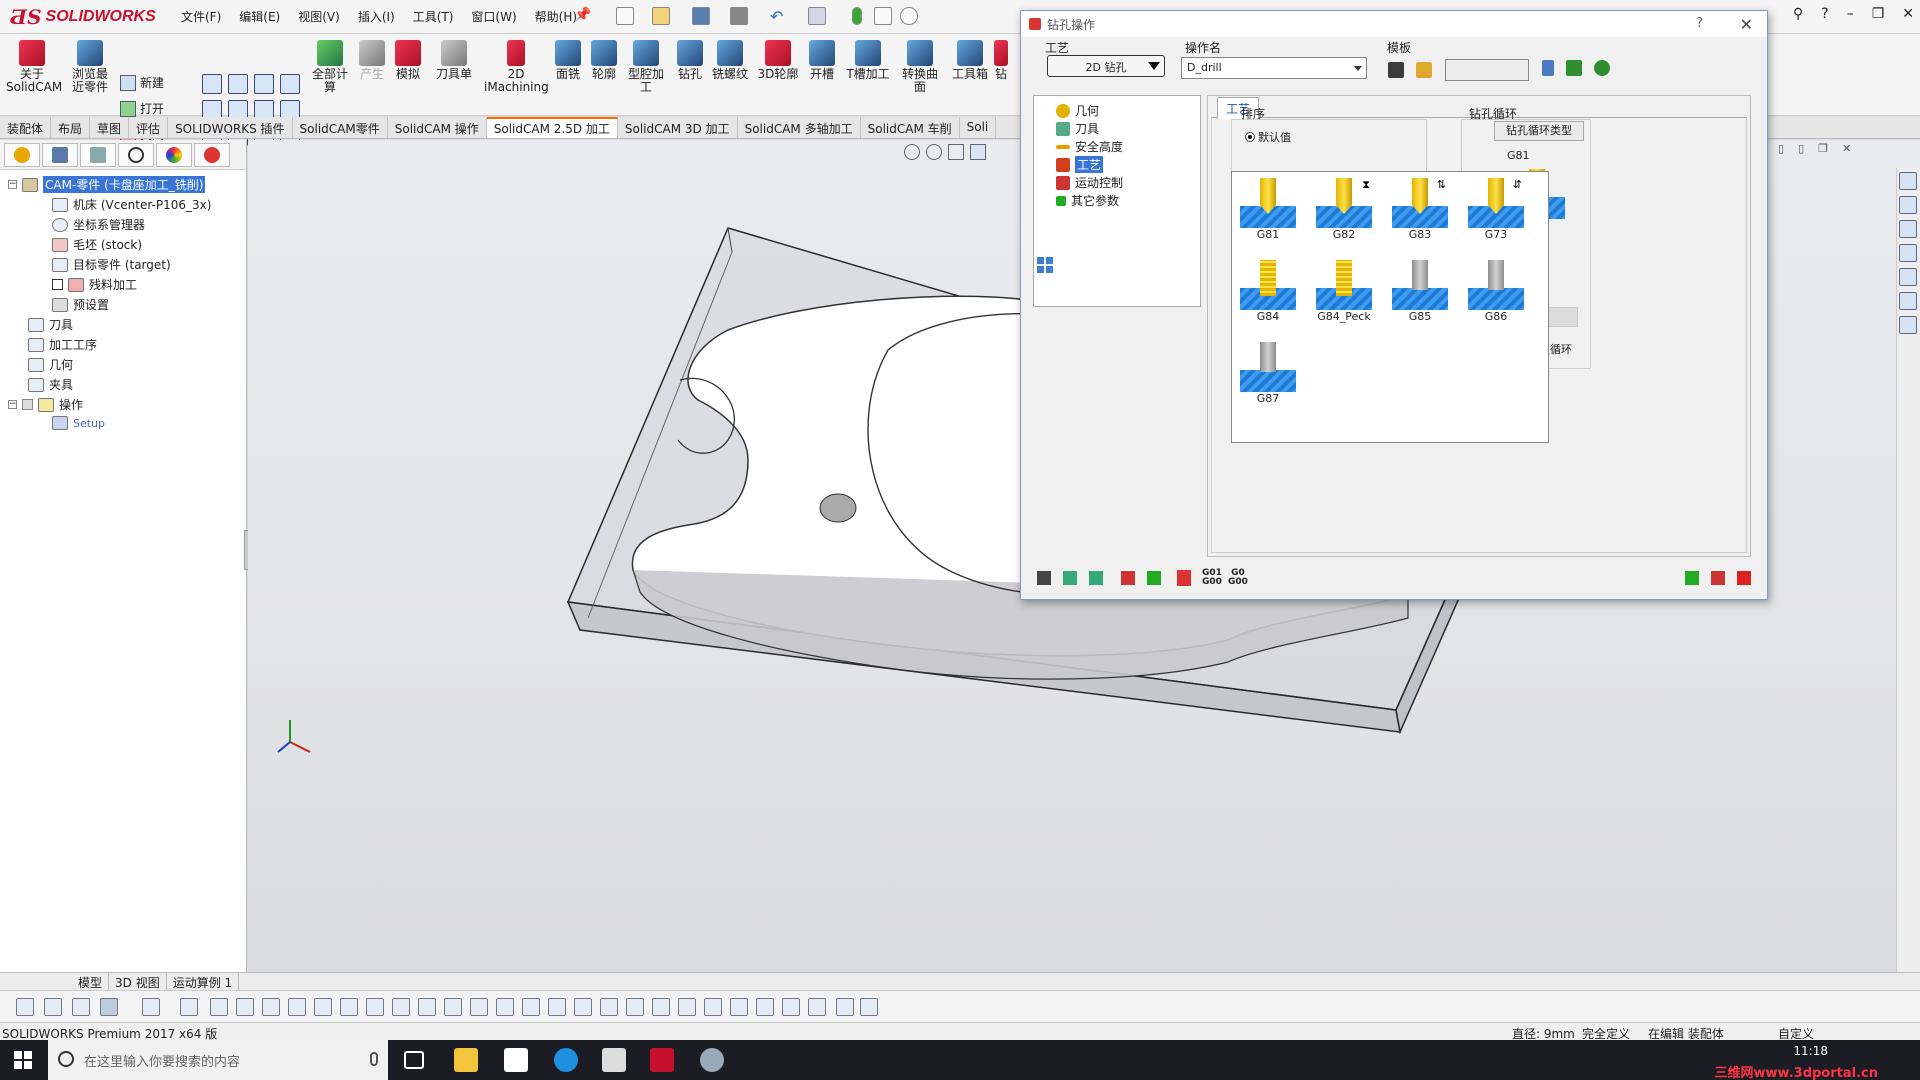 The image size is (1920, 1080). I want to click on menu-insert: 插入(I), so click(376, 16).